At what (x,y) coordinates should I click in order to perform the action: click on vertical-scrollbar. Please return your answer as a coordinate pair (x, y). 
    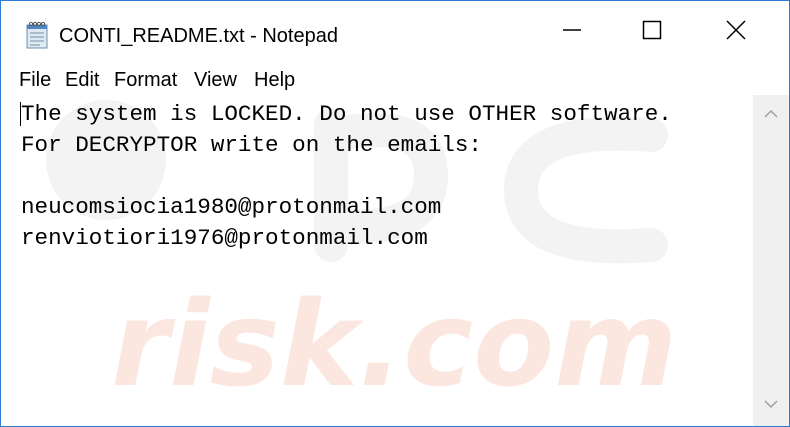
    Looking at the image, I should click on (771, 260).